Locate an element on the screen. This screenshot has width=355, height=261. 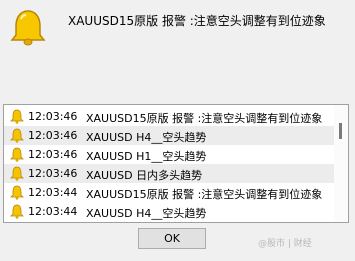
list-item: 12:03:44 XAUUSD H4__空头趋势 is located at coordinates (169, 211).